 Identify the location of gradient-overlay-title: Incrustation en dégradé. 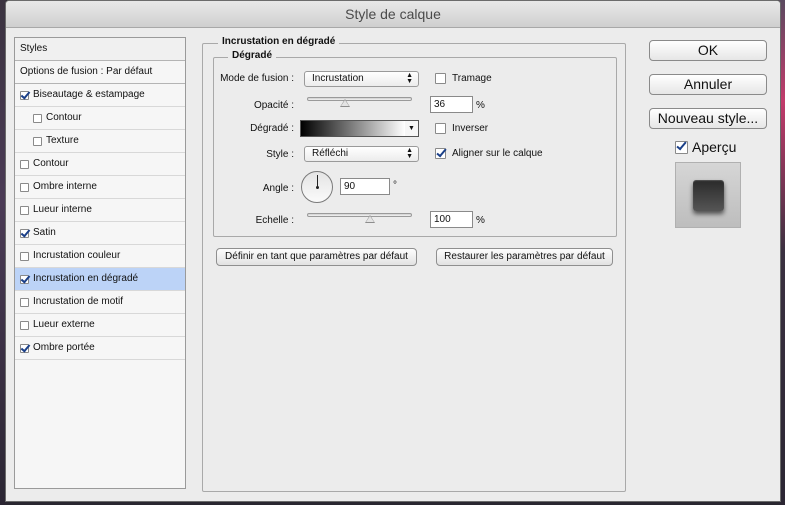
(279, 41).